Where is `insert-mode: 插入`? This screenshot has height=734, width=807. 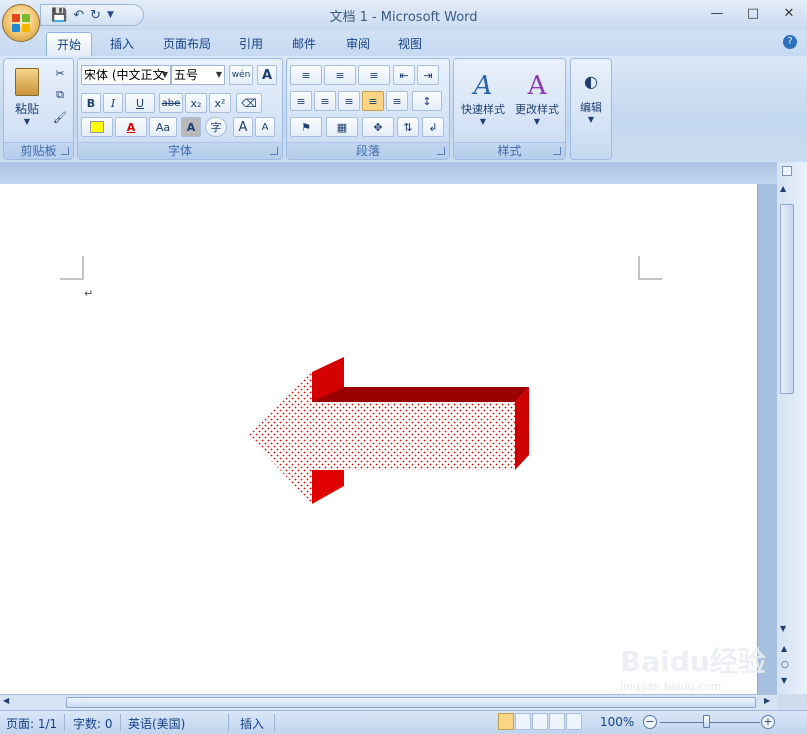
insert-mode: 插入 is located at coordinates (252, 723).